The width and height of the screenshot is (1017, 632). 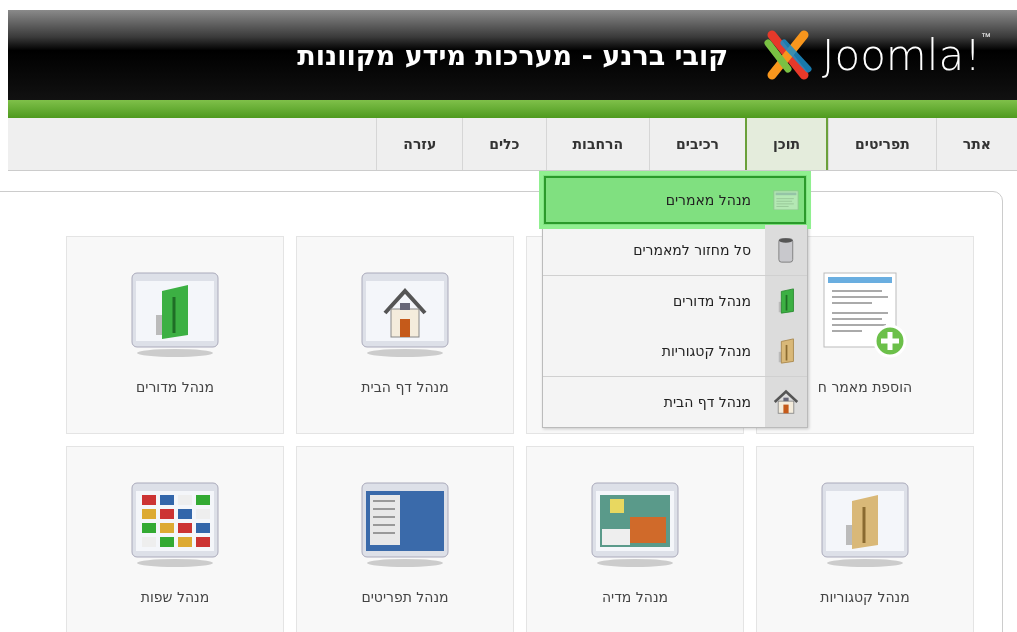 I want to click on flags-window-icon, so click(x=175, y=524).